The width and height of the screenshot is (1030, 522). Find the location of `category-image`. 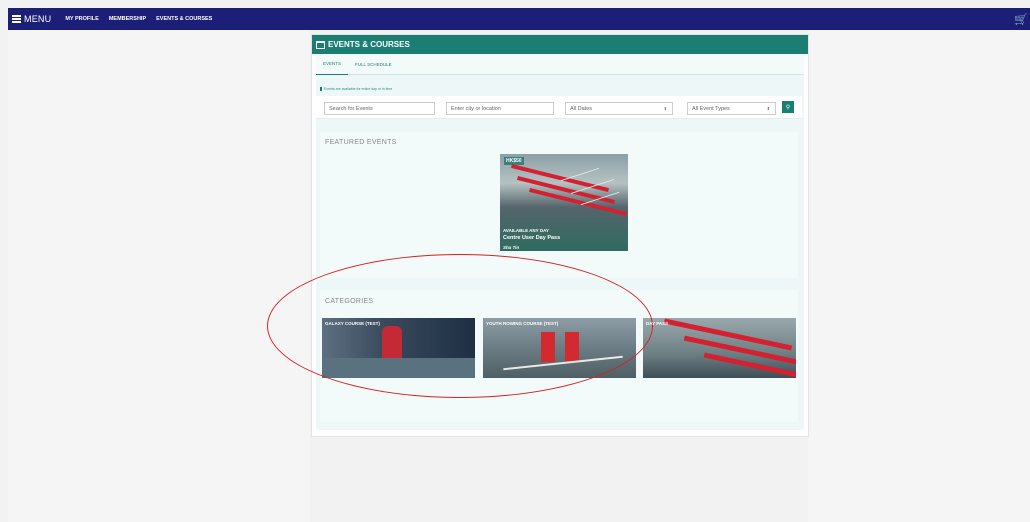

category-image is located at coordinates (548, 347).